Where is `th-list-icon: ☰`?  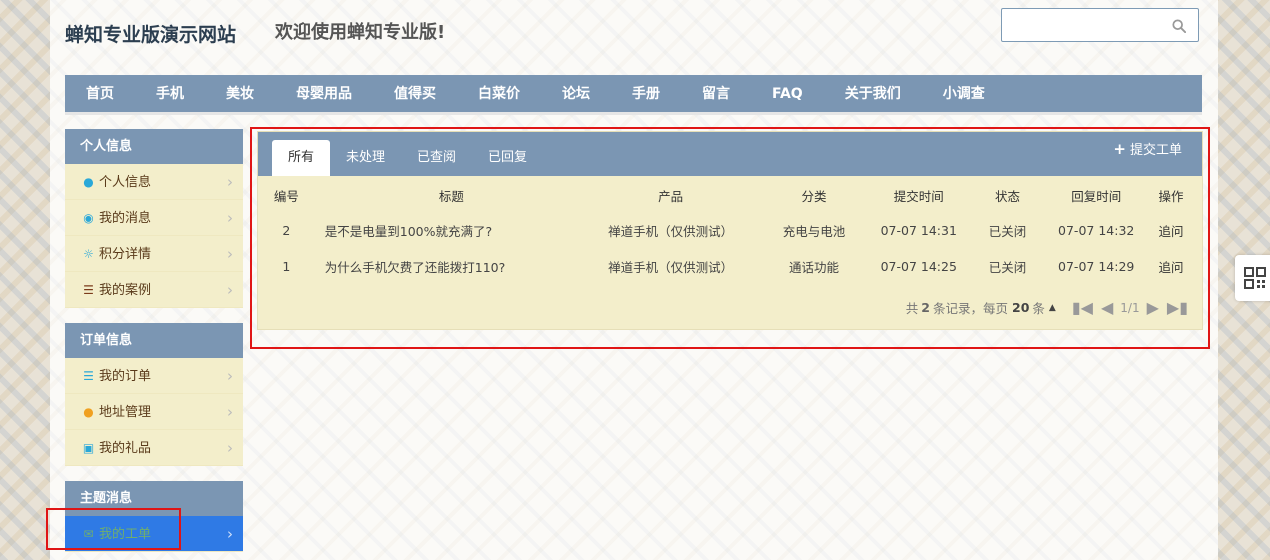
th-list-icon: ☰ is located at coordinates (88, 376).